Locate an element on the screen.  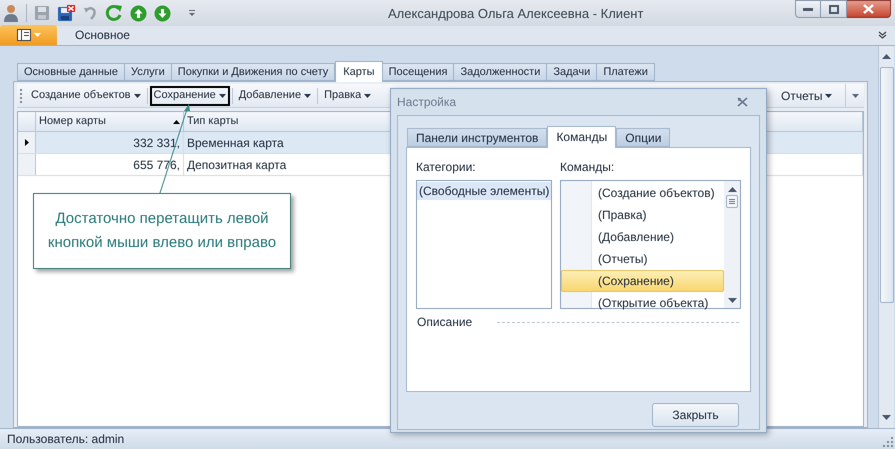
window-title: Александрова Ольга Алексеевна - Клиент is located at coordinates (516, 14).